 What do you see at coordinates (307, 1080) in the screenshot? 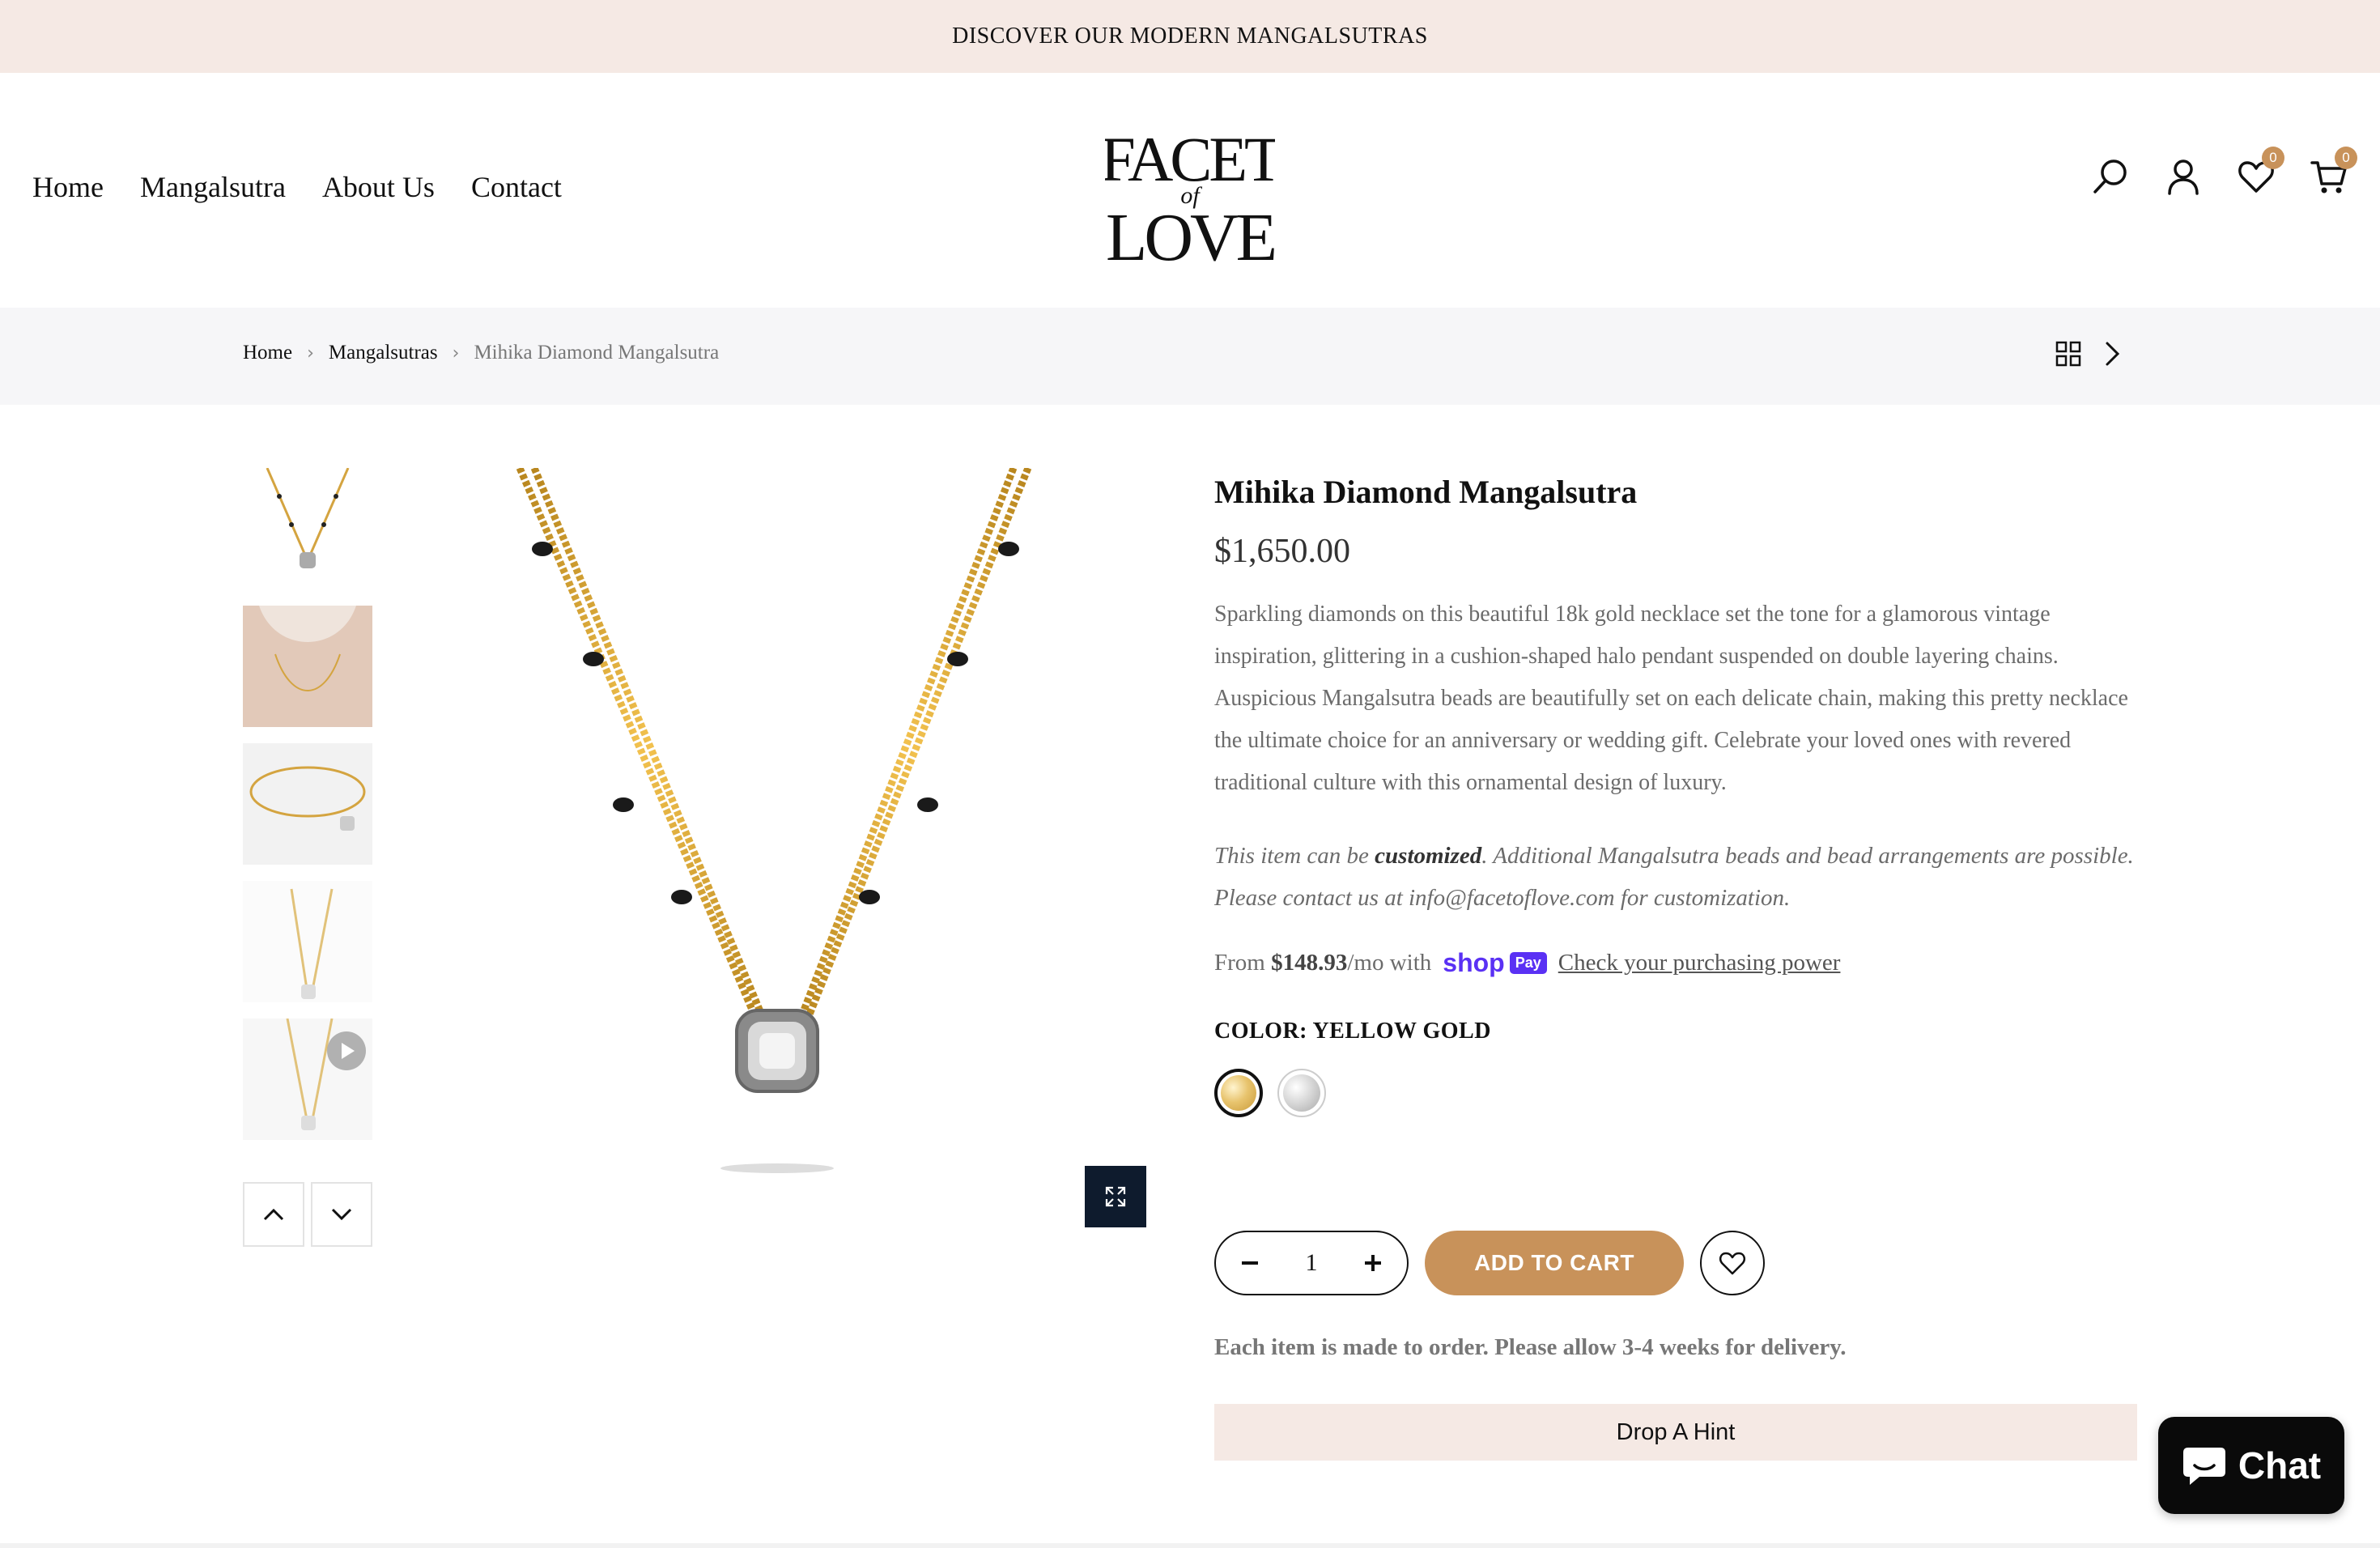
I see `thumbnail-video` at bounding box center [307, 1080].